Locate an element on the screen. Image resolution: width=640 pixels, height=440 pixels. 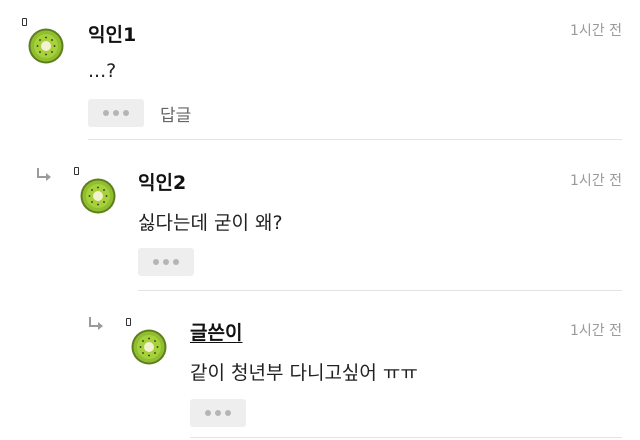
reply-button: 답글 is located at coordinates (175, 113).